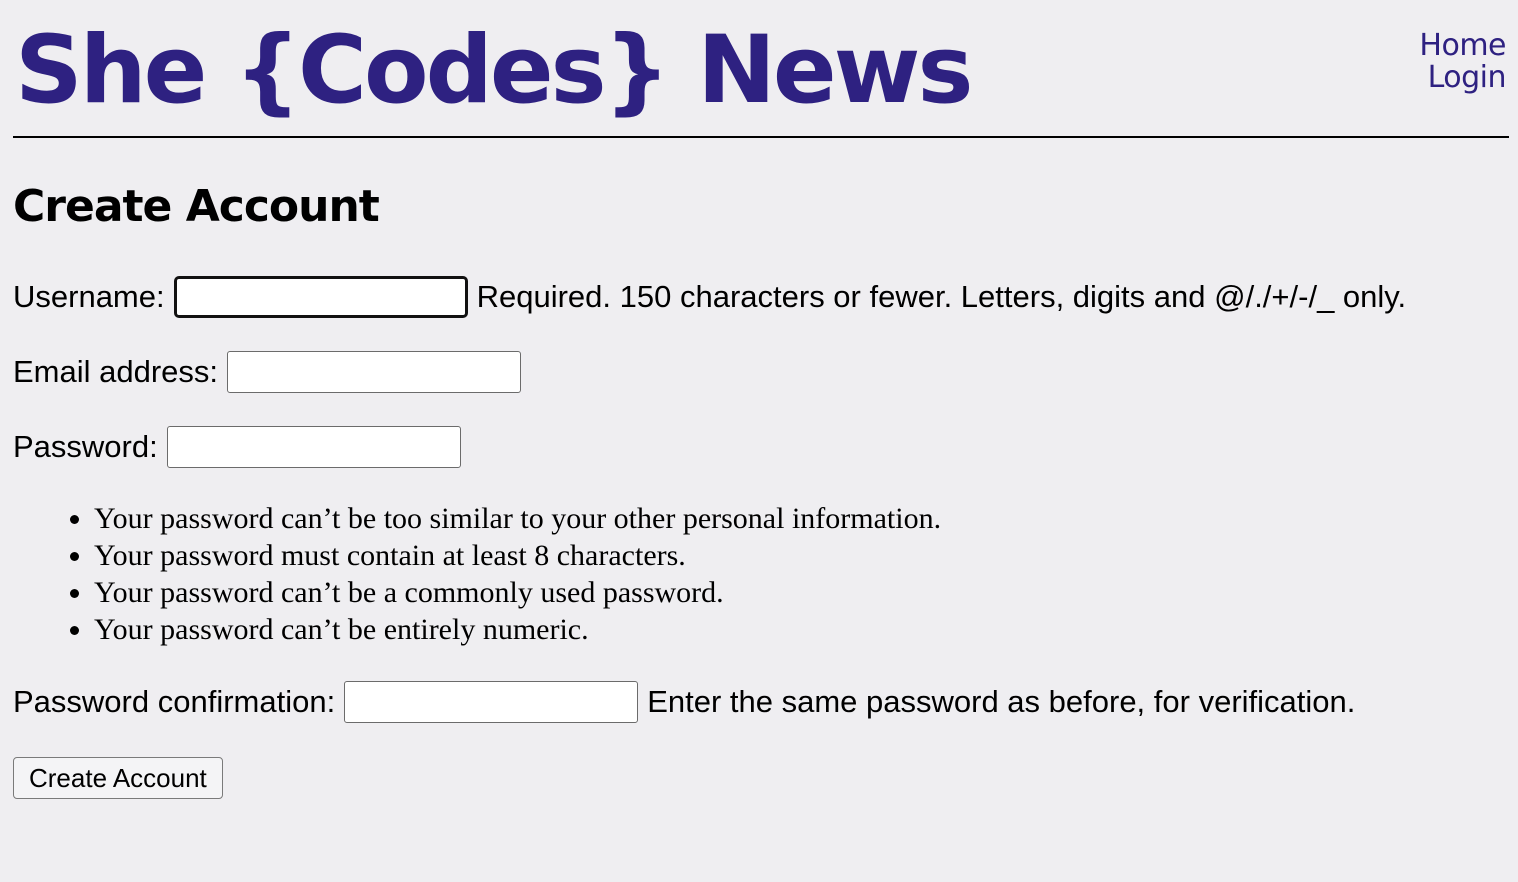 The width and height of the screenshot is (1518, 882). I want to click on password-row: Password:, so click(237, 447).